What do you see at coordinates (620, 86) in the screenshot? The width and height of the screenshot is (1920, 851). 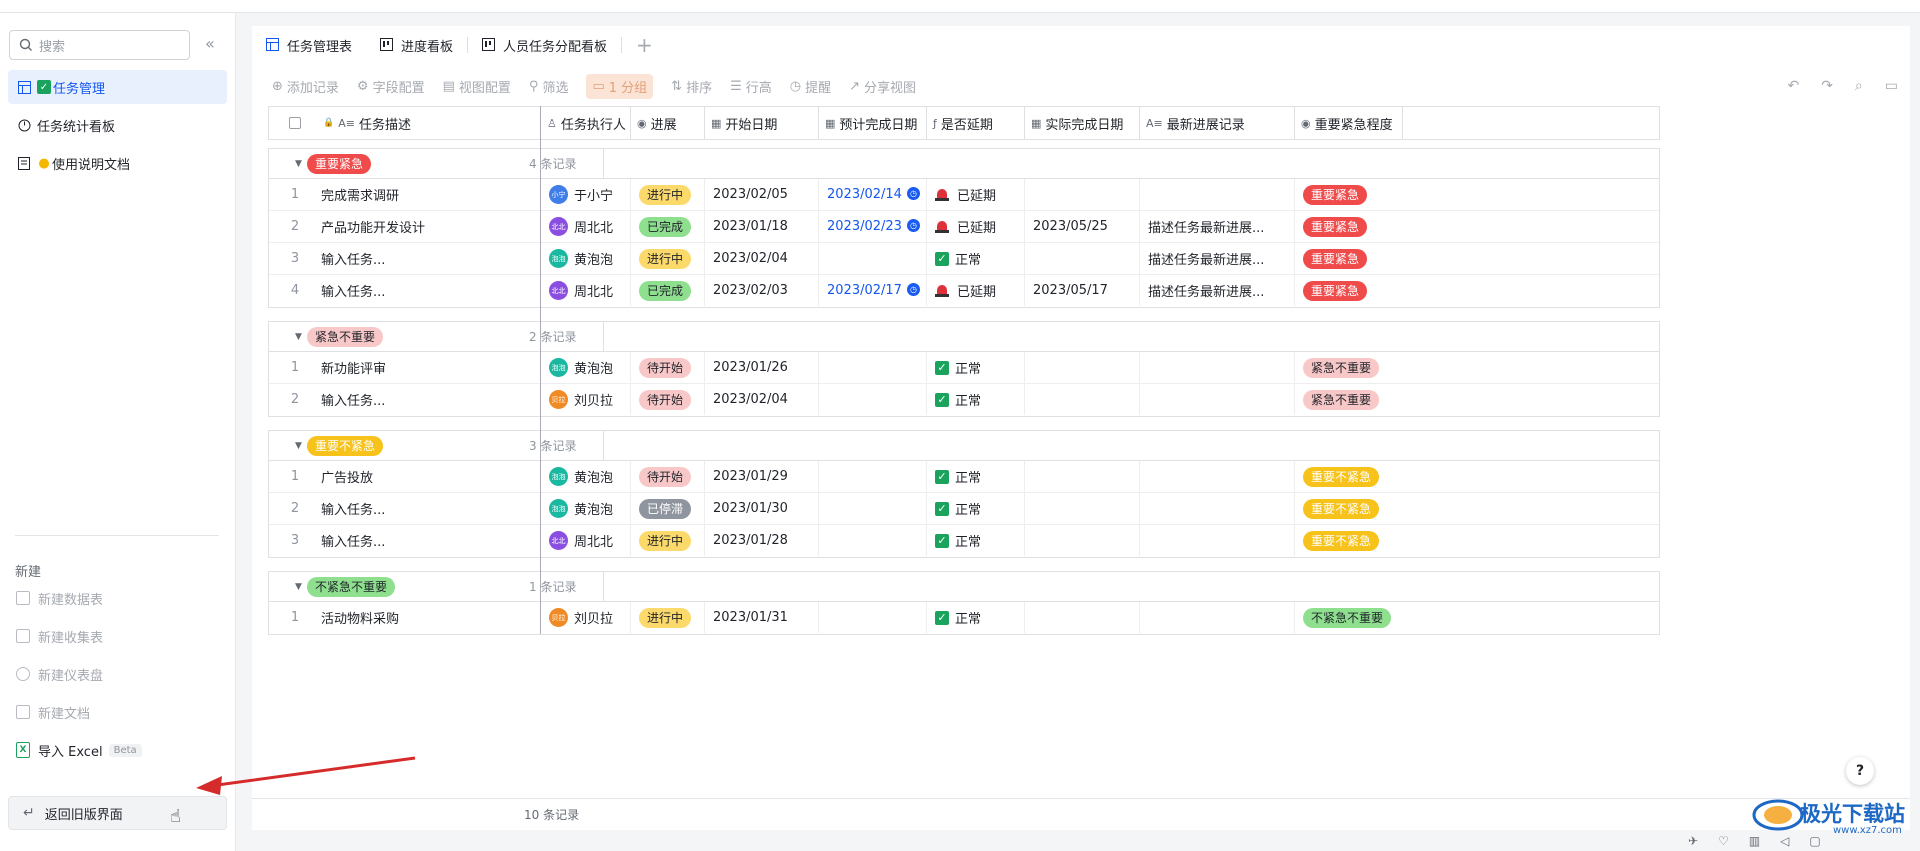 I see `group-button: ▭ 1 分组` at bounding box center [620, 86].